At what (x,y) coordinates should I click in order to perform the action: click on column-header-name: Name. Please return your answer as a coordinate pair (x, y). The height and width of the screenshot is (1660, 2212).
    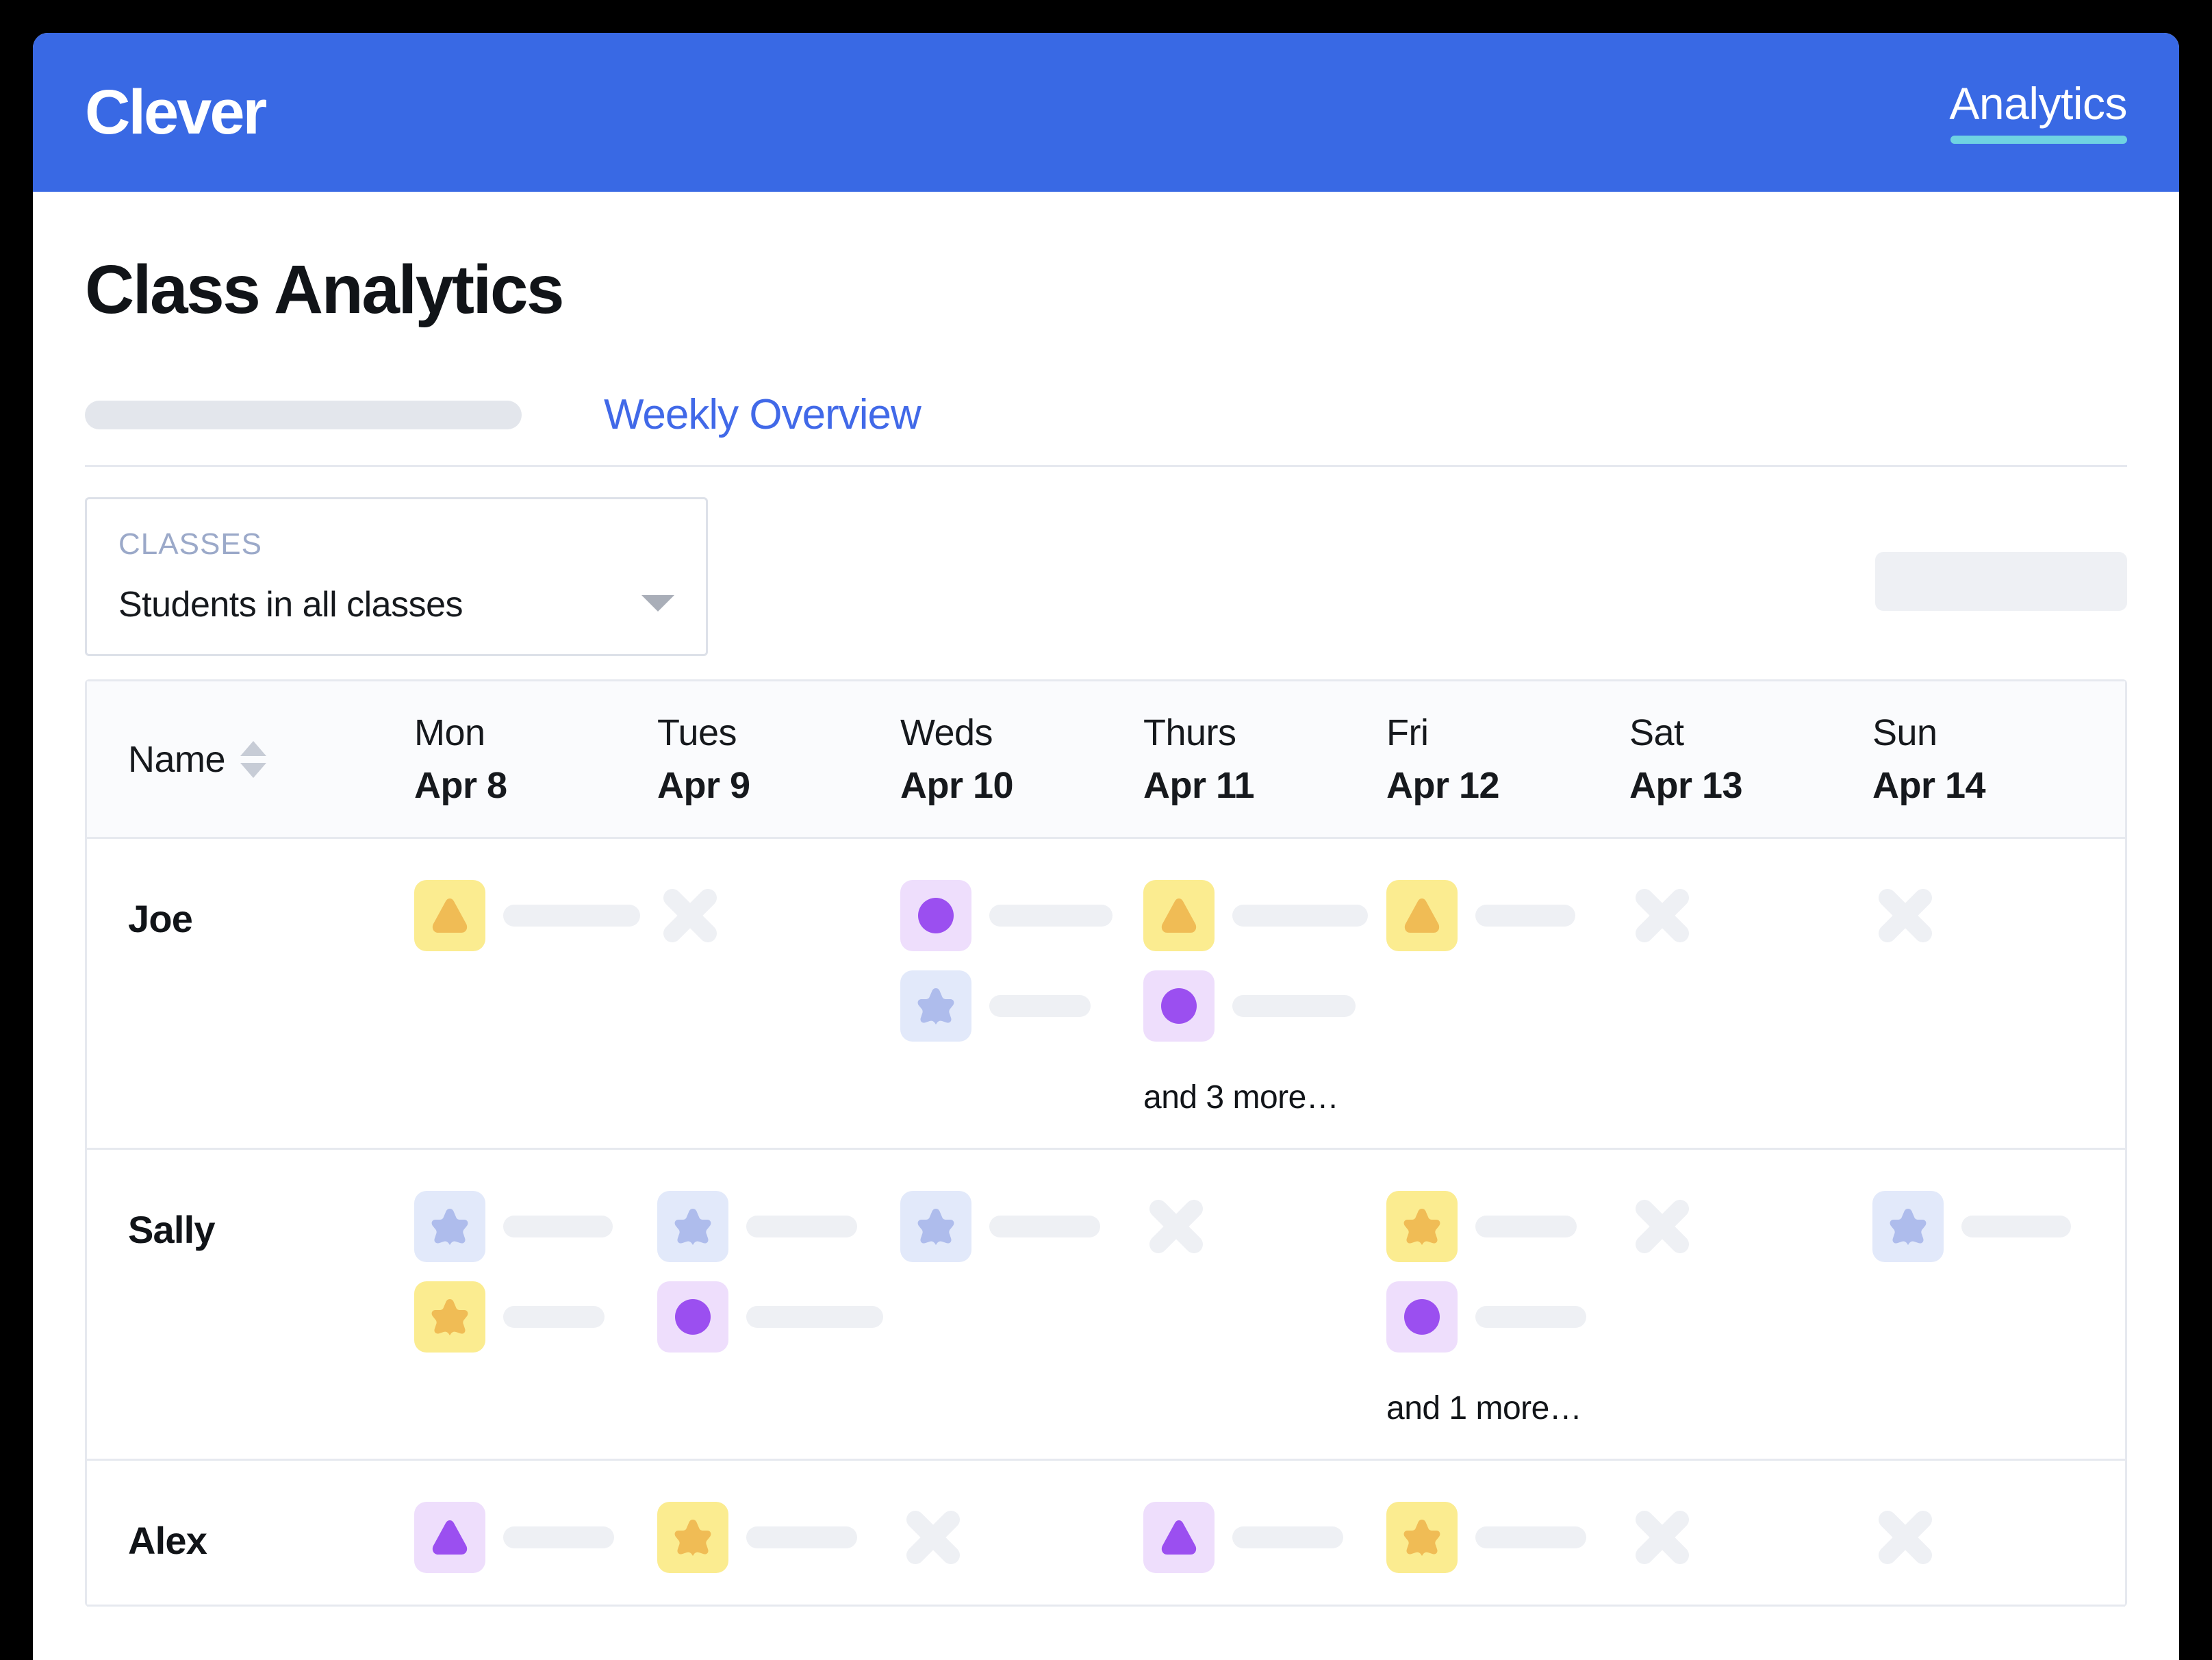
    Looking at the image, I should click on (246, 760).